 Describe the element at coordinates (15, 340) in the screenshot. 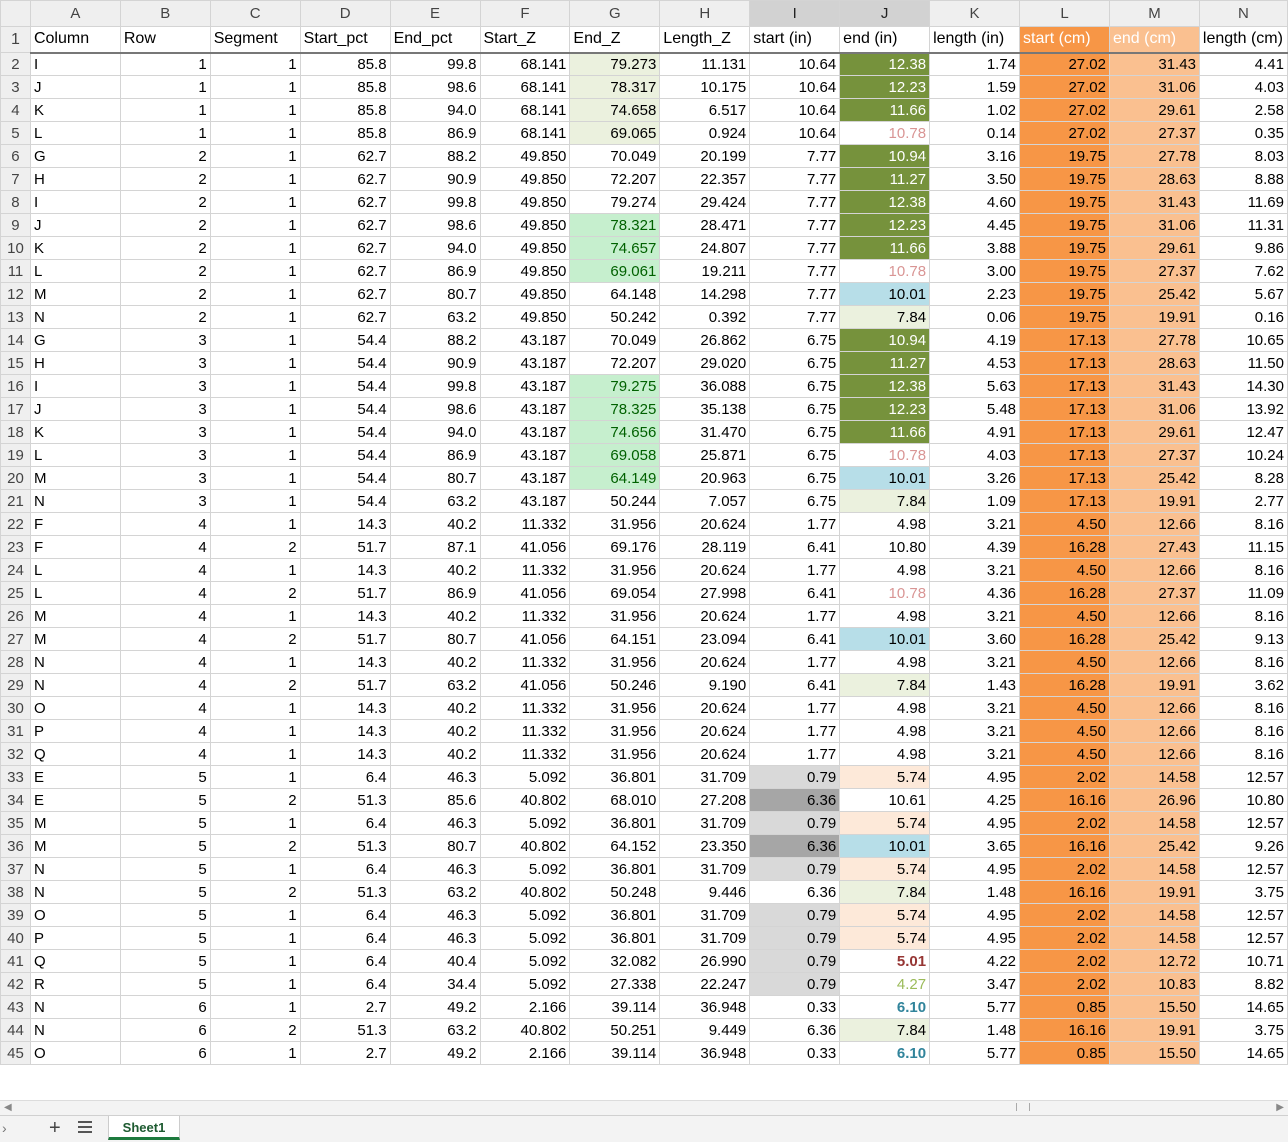

I see `row-header: 14` at that location.